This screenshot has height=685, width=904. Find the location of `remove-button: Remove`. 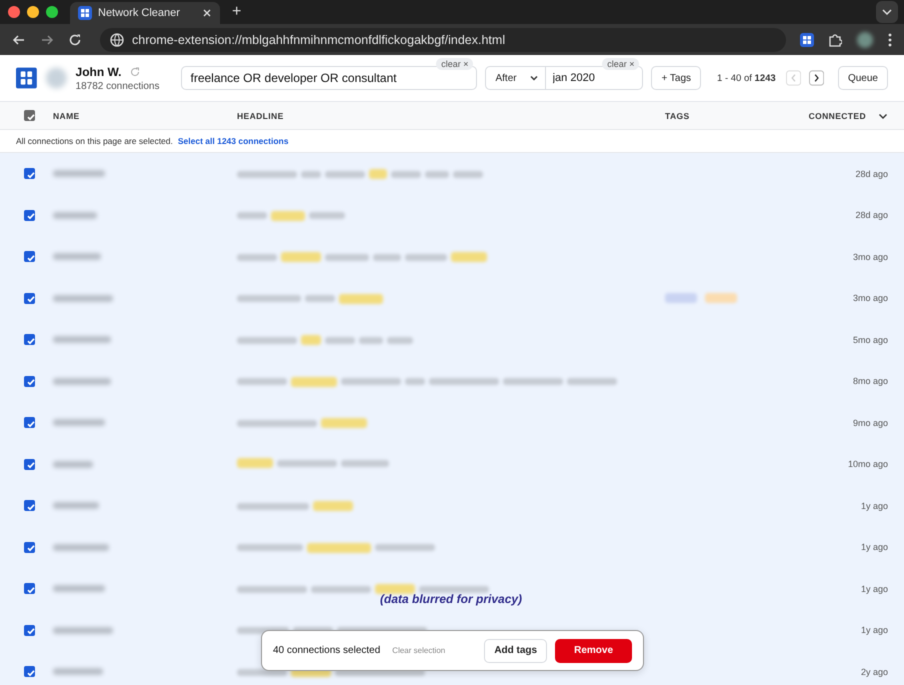

remove-button: Remove is located at coordinates (593, 650).